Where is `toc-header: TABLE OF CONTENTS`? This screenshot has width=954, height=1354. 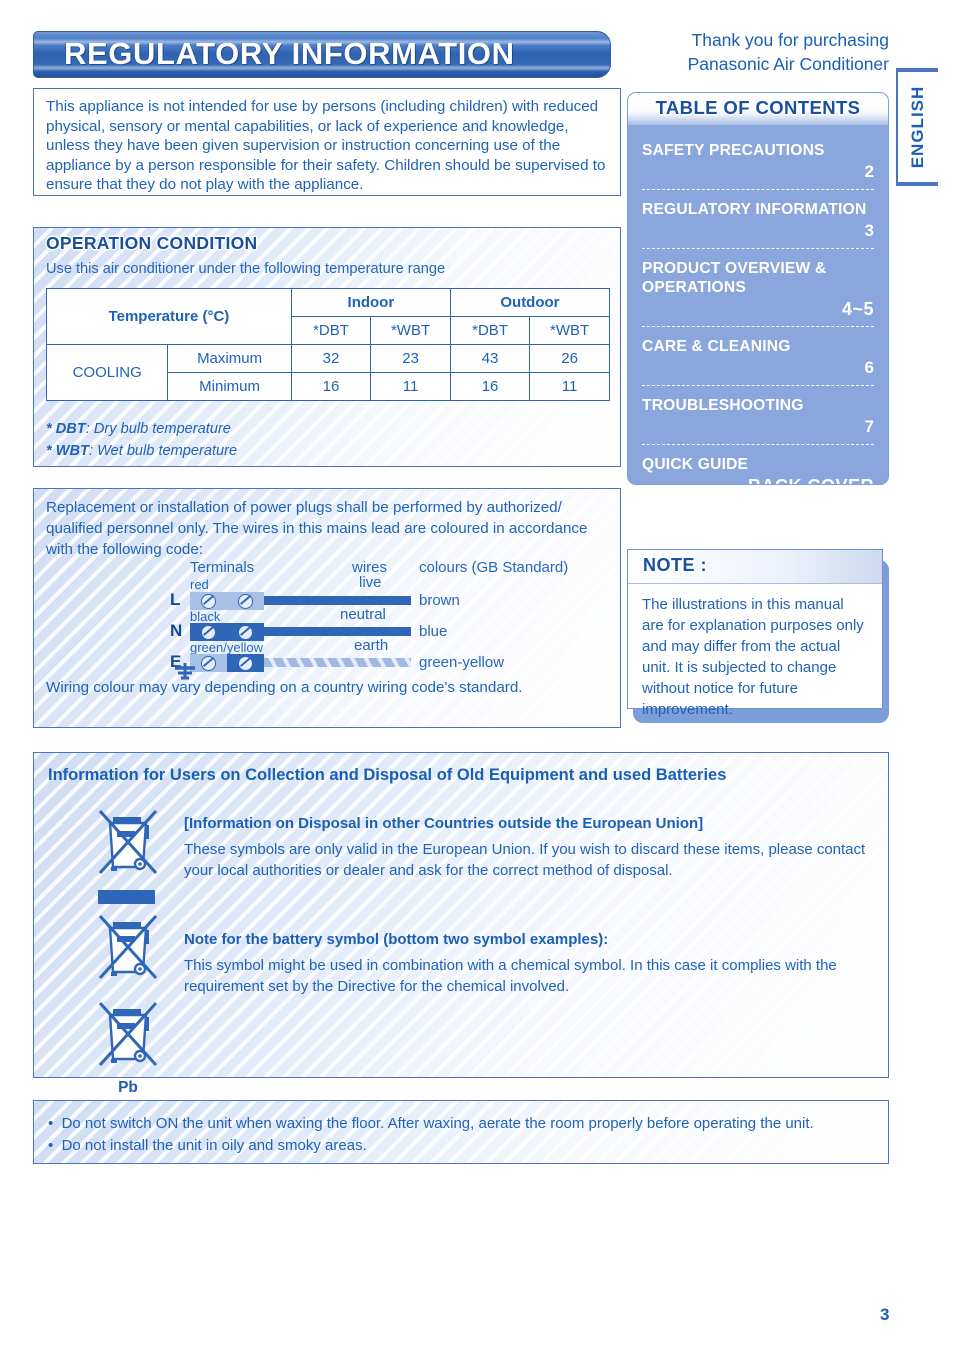
toc-header: TABLE OF CONTENTS is located at coordinates (758, 109).